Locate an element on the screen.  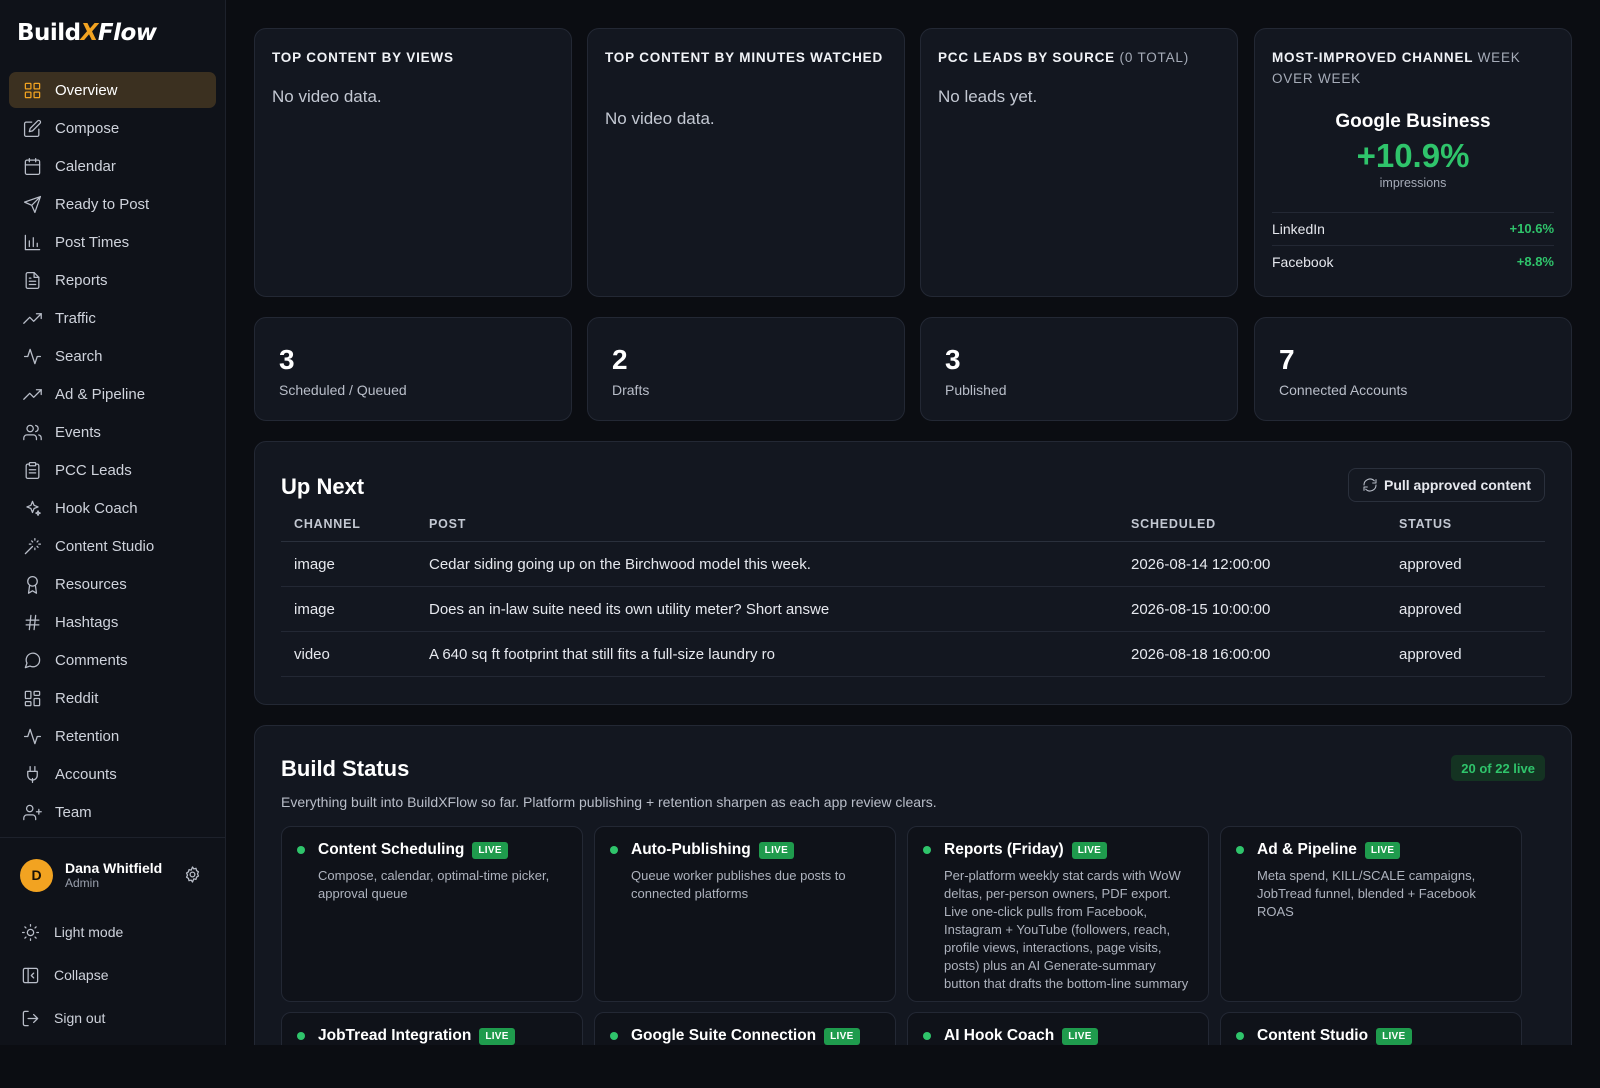
card-title: Most-improved channel week over week is located at coordinates (1413, 68).